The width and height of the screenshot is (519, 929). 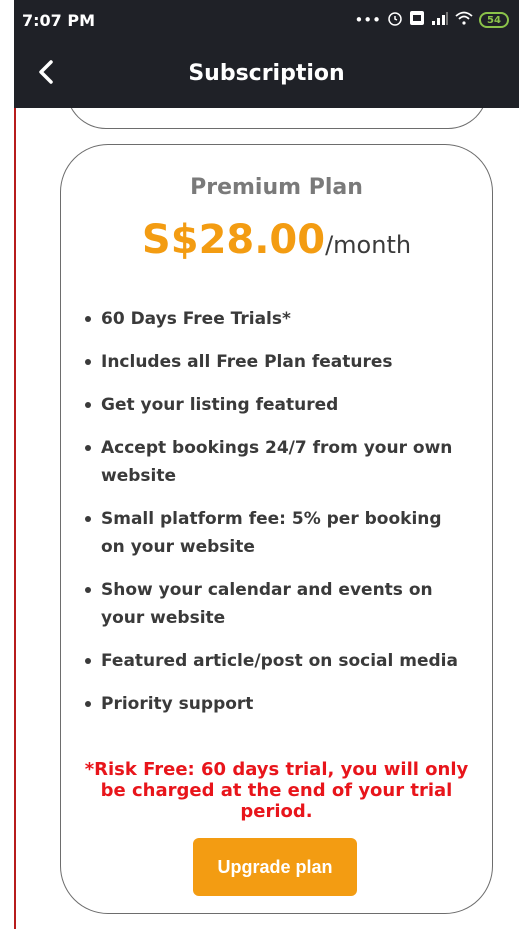 What do you see at coordinates (59, 20) in the screenshot?
I see `status-time: 7:07 PM` at bounding box center [59, 20].